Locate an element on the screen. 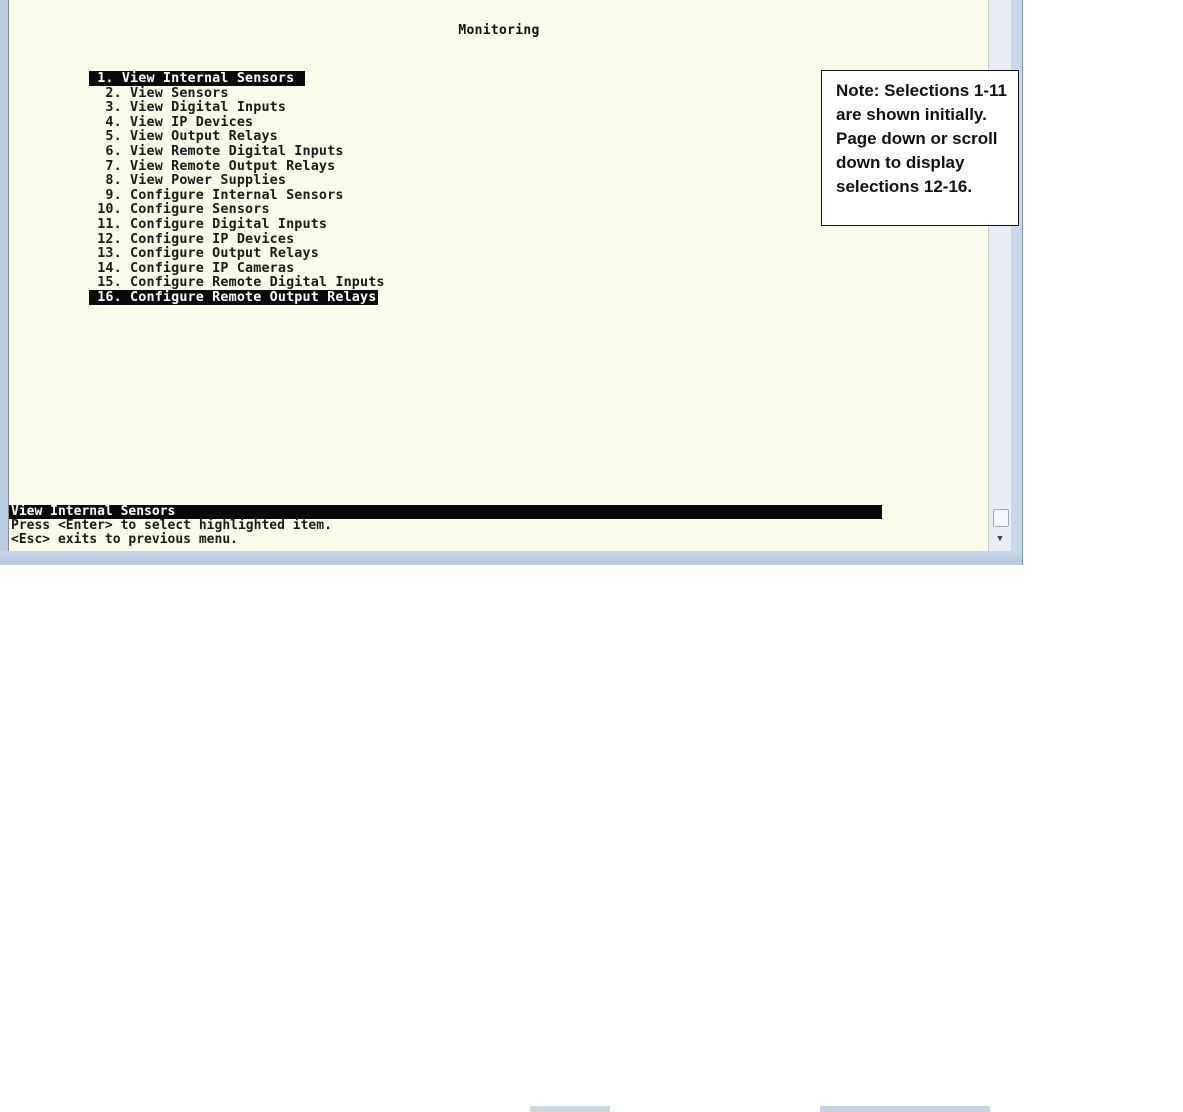 This screenshot has height=1112, width=1183. menu-item-view-power-supplies: 8. View Power Supplies is located at coordinates (238, 181).